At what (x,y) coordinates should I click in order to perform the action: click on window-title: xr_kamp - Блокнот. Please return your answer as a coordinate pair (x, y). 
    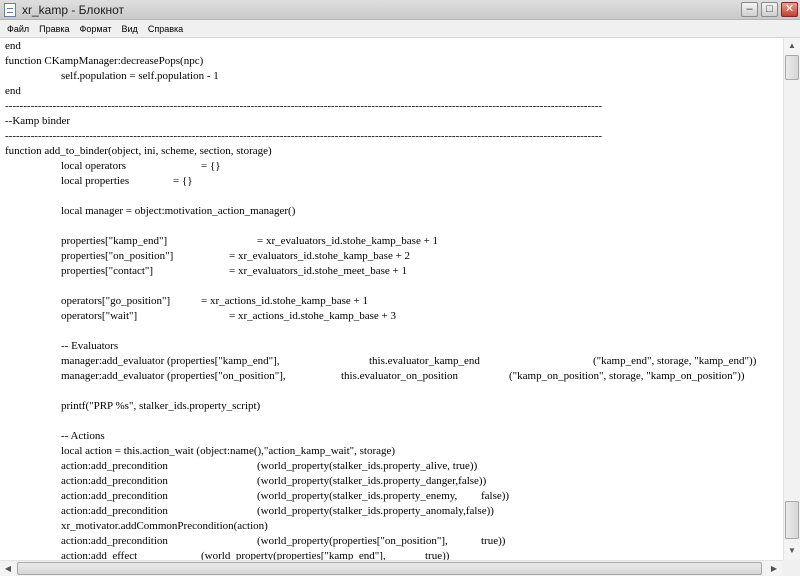
    Looking at the image, I should click on (73, 10).